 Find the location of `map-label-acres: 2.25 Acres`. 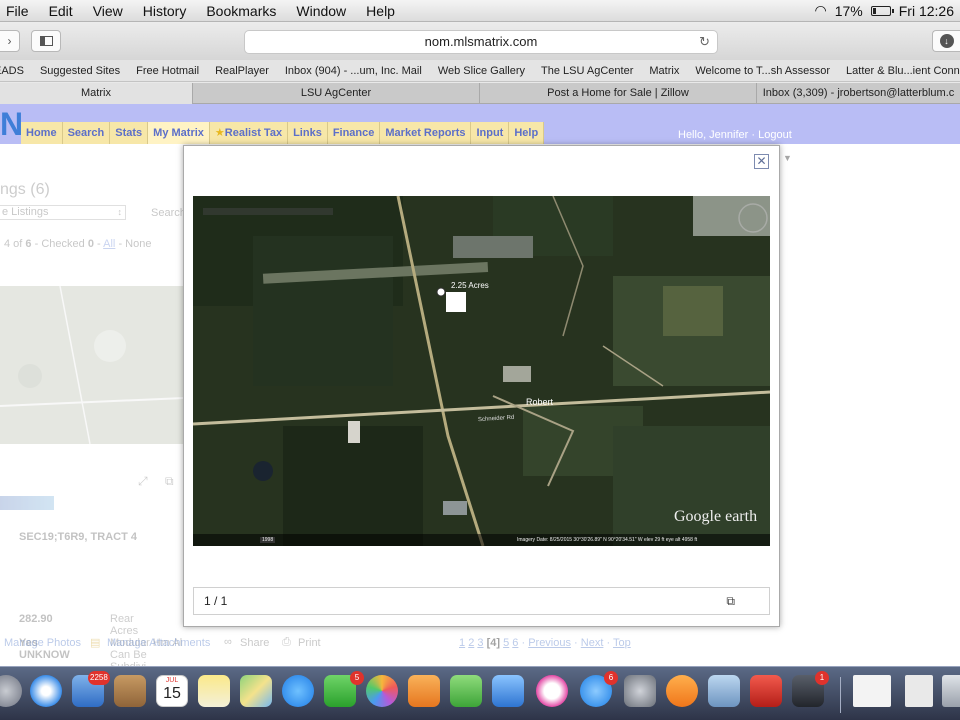

map-label-acres: 2.25 Acres is located at coordinates (470, 285).